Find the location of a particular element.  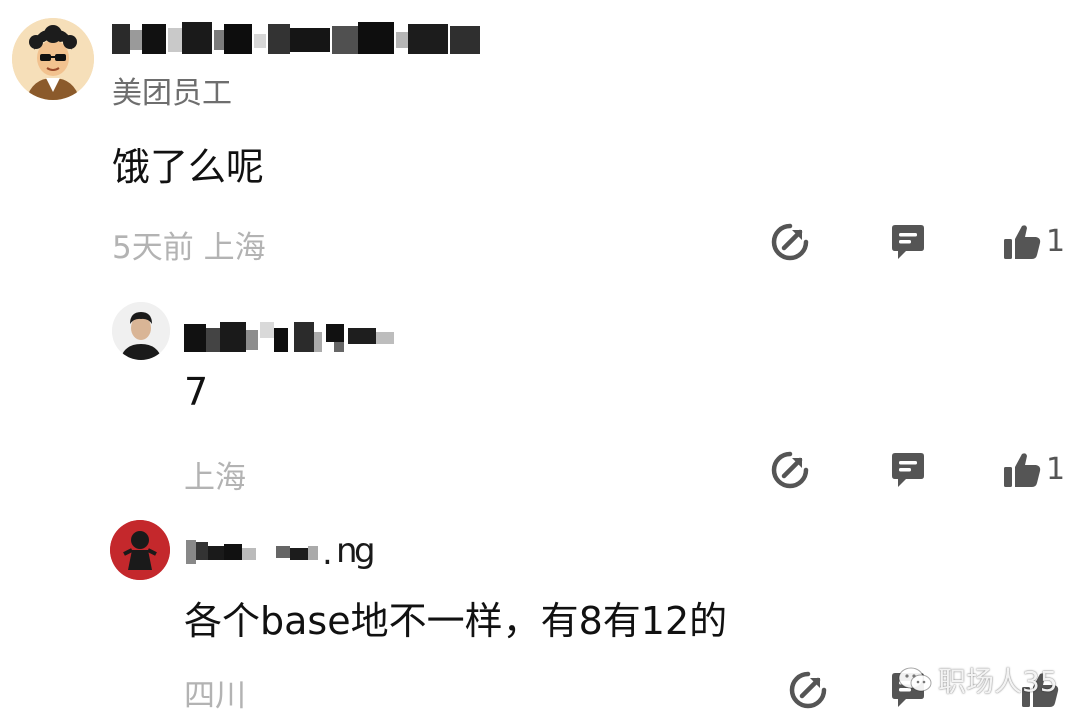

avatar-figure-icon is located at coordinates (140, 550).